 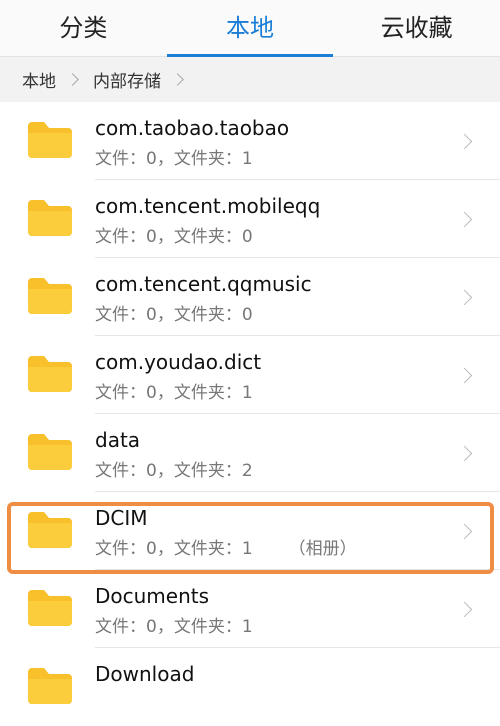 What do you see at coordinates (174, 549) in the screenshot?
I see `file-meta-text: 文件：0，文件夹：1` at bounding box center [174, 549].